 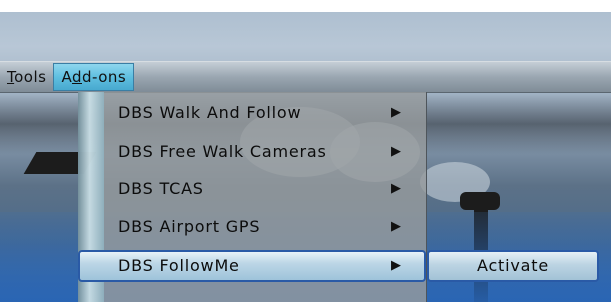 I want to click on menu-tools: Tools, so click(x=26, y=77).